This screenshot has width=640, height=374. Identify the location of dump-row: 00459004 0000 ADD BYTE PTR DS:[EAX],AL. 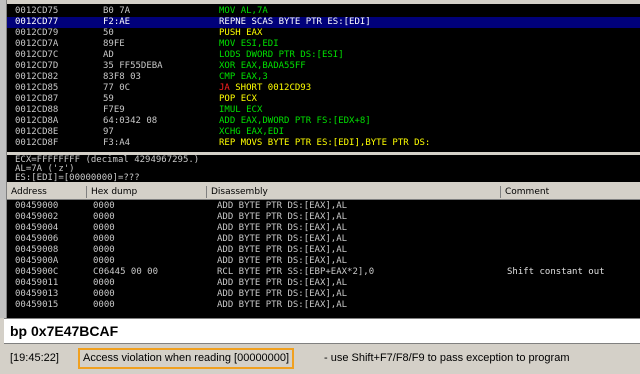
(323, 228).